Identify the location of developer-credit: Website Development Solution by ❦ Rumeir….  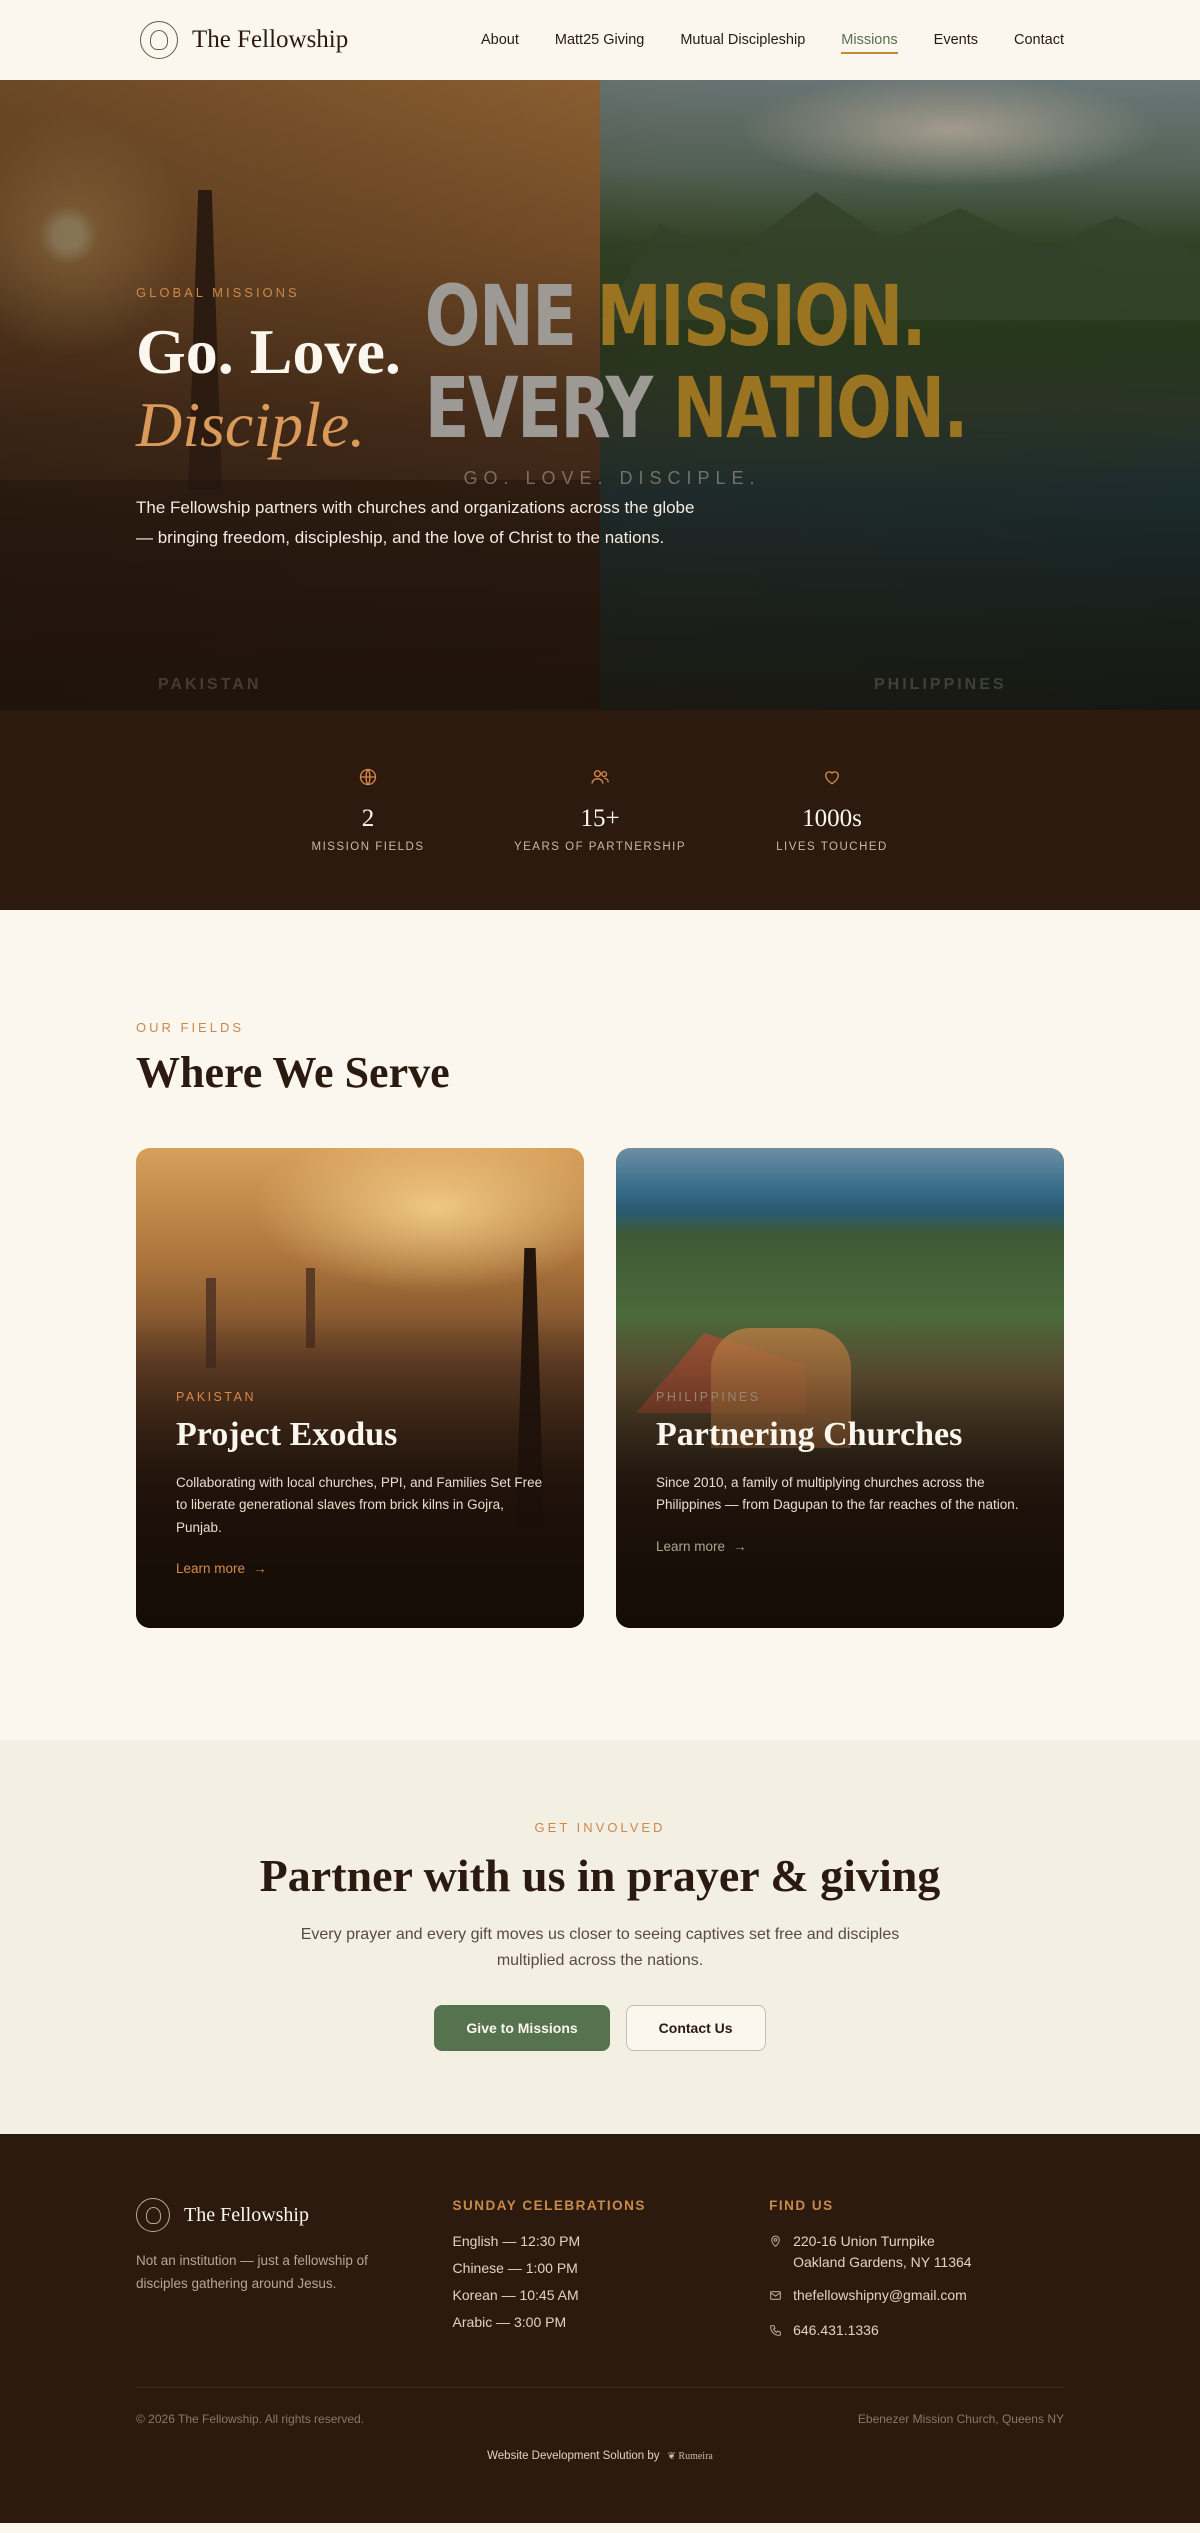
(600, 2456).